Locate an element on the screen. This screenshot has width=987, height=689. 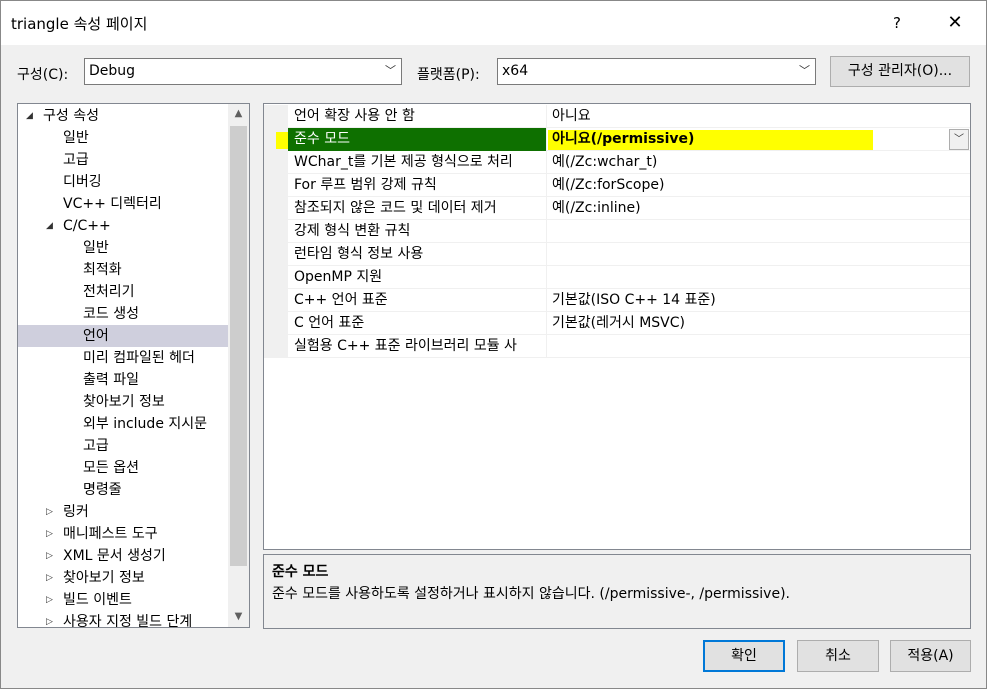
tree-item: 모든 옵션 is located at coordinates (123, 468).